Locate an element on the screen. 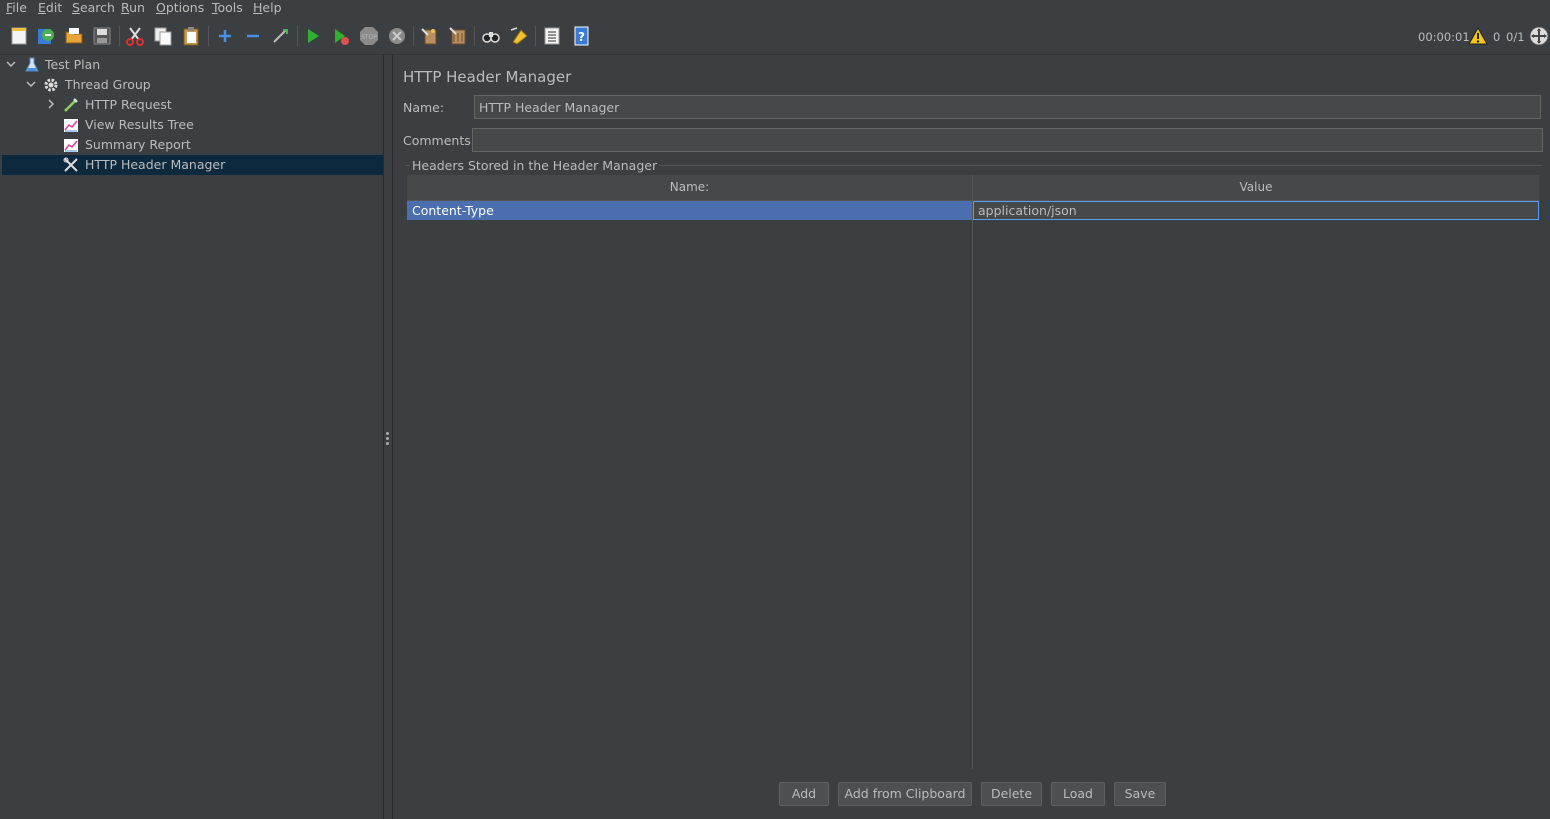 The image size is (1550, 819). templates-icon is located at coordinates (46, 36).